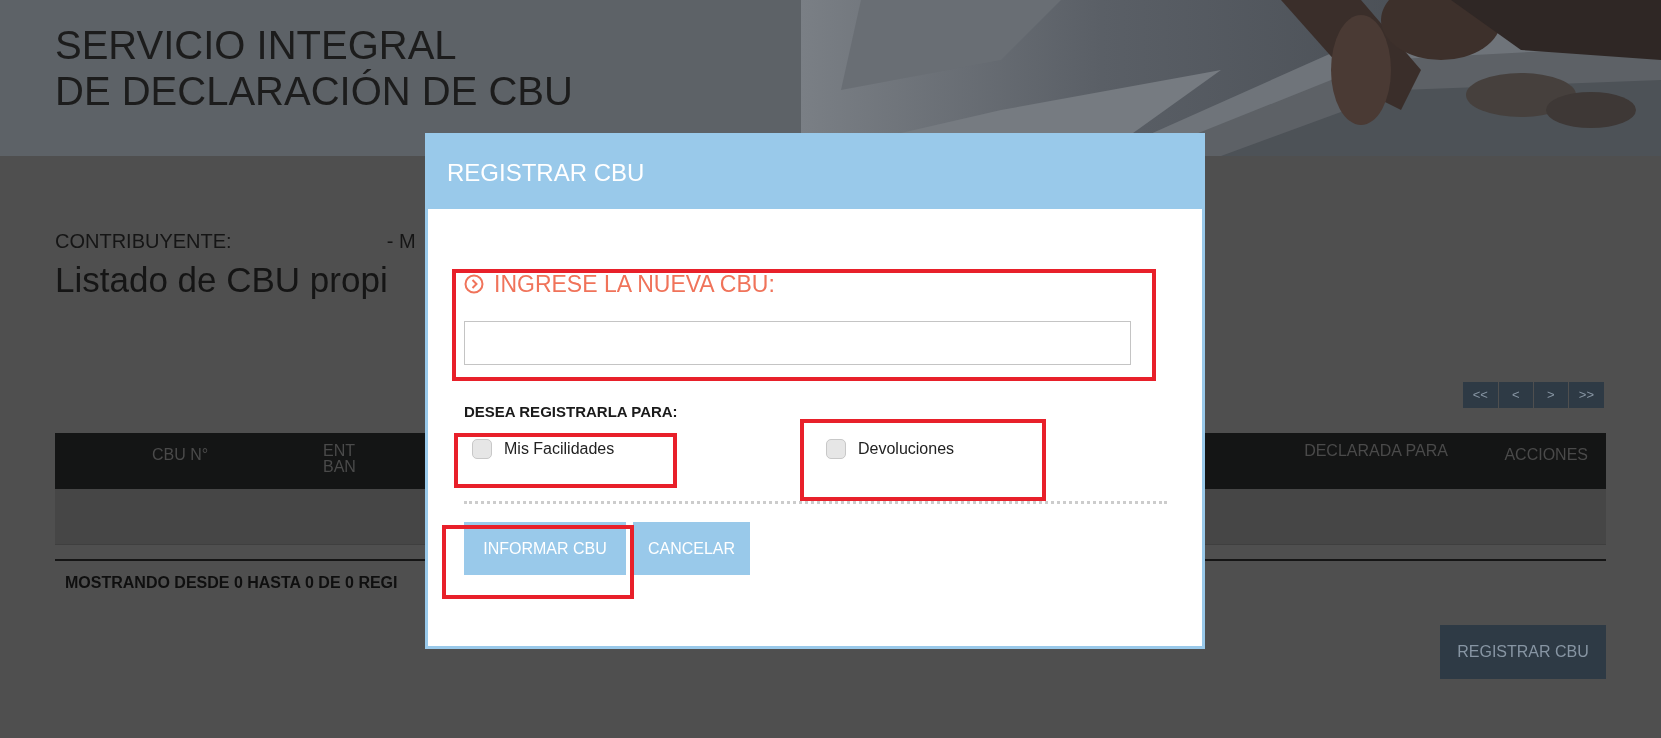  Describe the element at coordinates (231, 582) in the screenshot. I see `record-count: MOSTRANDO DESDE 0 HASTA 0 DE 0 REGI` at that location.